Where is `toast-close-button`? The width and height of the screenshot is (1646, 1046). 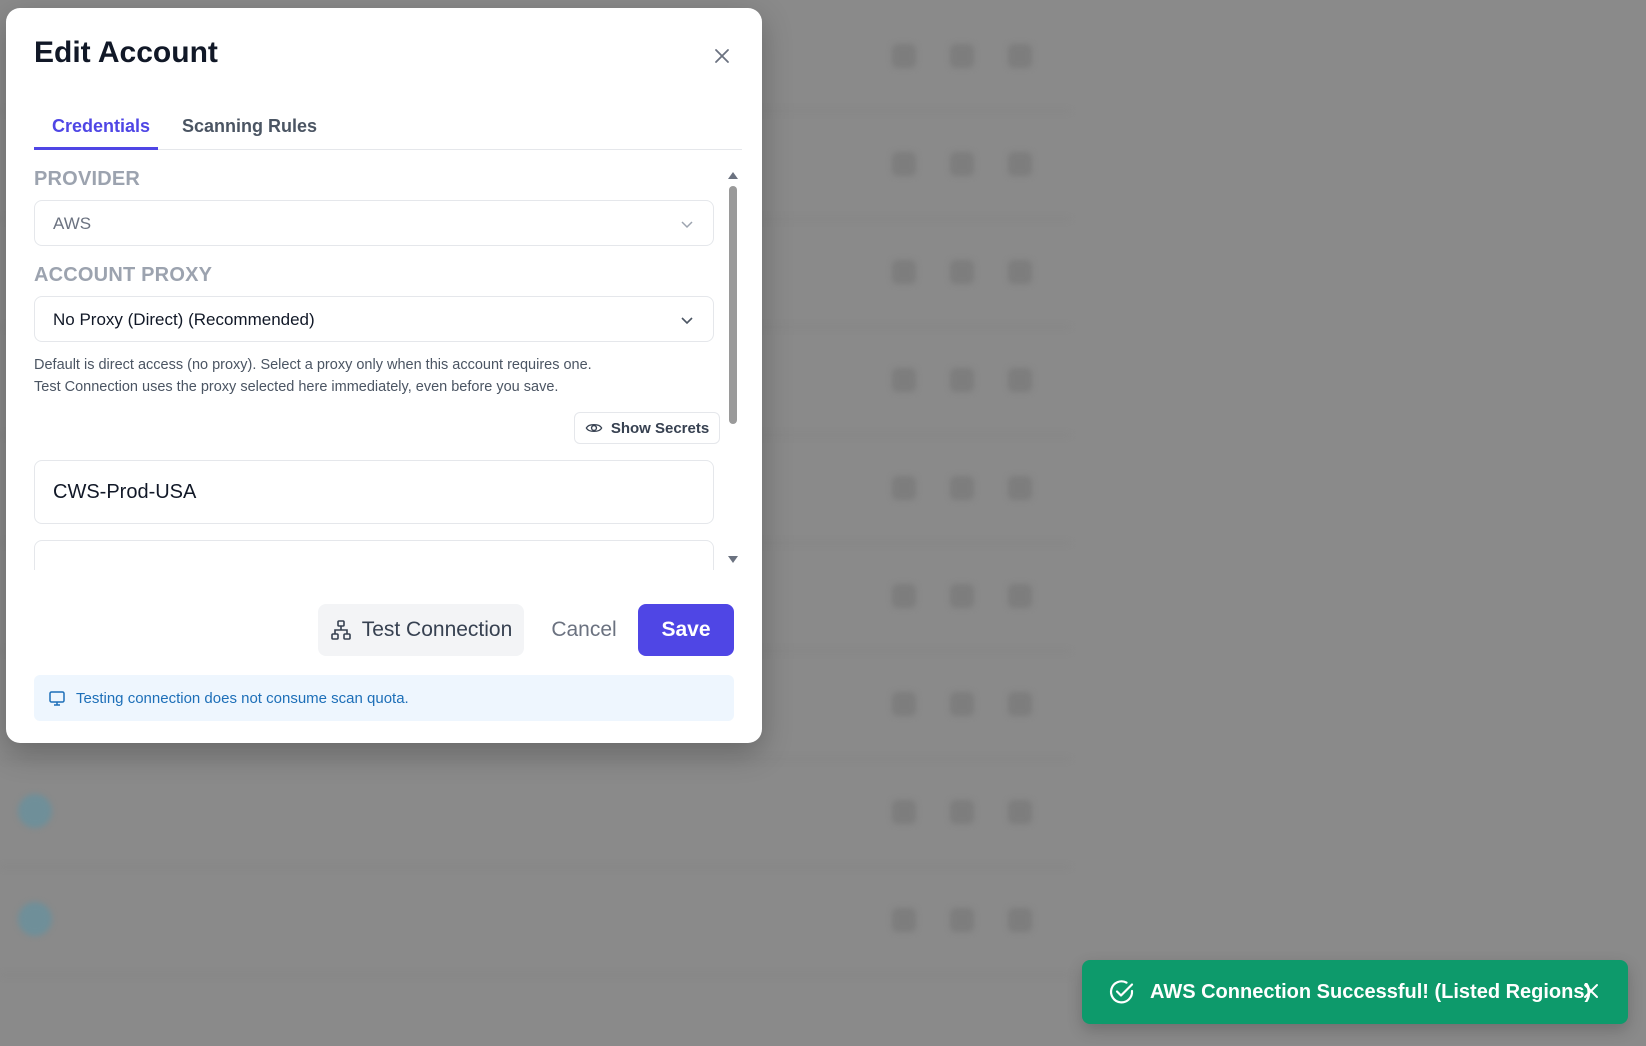 toast-close-button is located at coordinates (1591, 991).